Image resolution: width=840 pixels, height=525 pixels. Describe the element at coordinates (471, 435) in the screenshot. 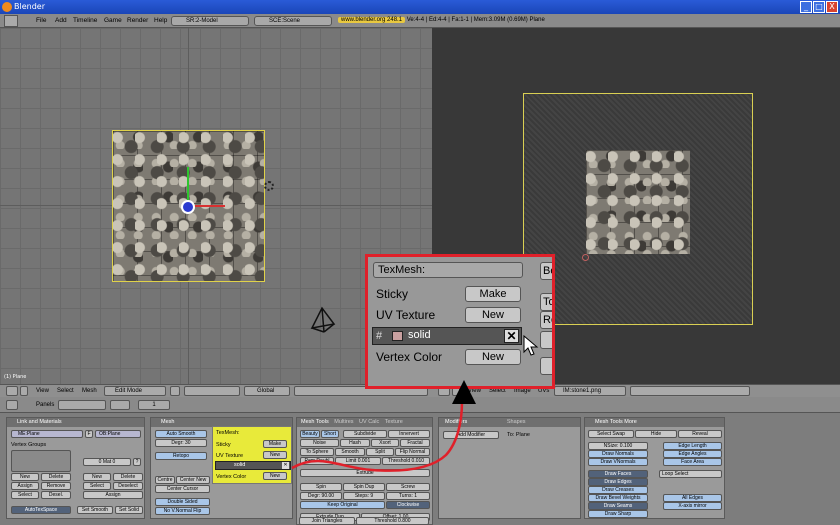

I see `add-modifier-menu: Add Modifier` at that location.